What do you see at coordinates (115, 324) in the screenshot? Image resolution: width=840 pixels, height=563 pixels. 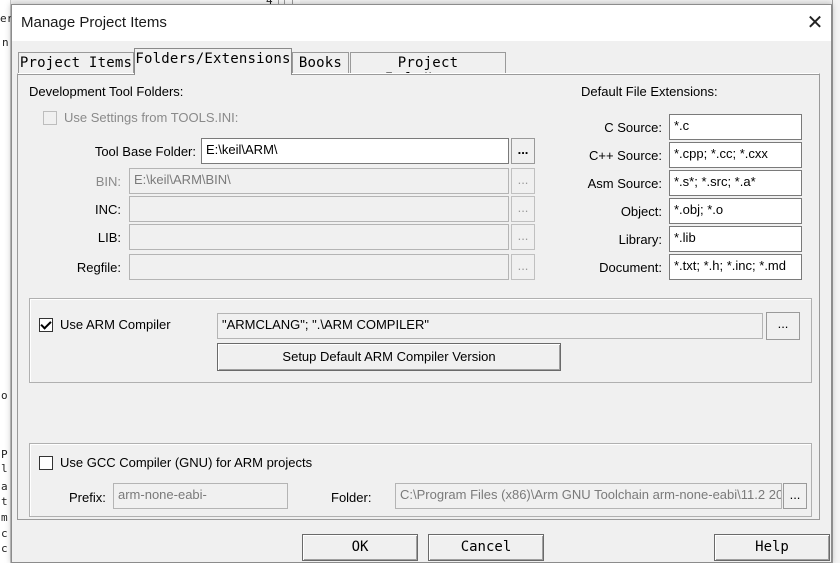 I see `use-arm-compiler-label: Use ARM Compiler` at bounding box center [115, 324].